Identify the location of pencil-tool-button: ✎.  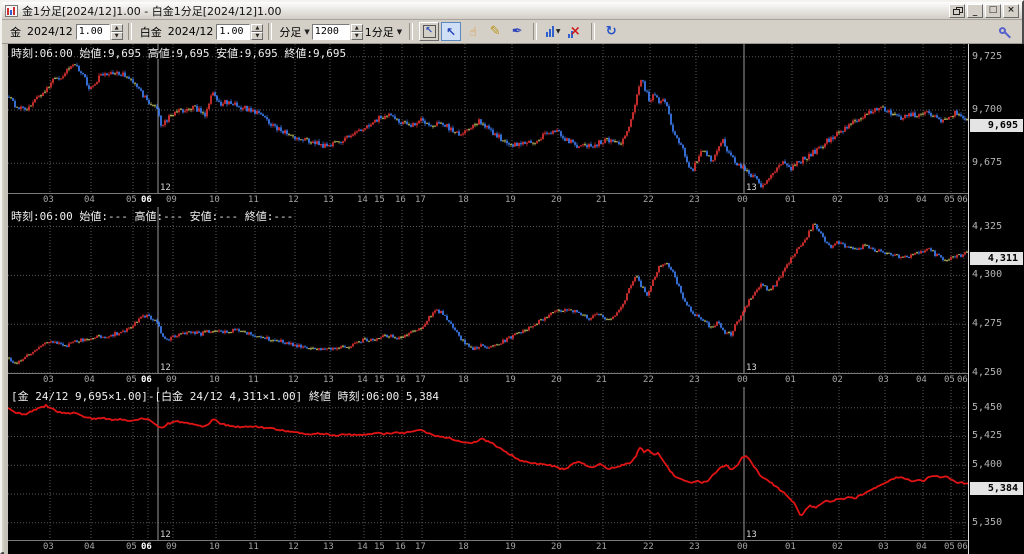
(495, 31).